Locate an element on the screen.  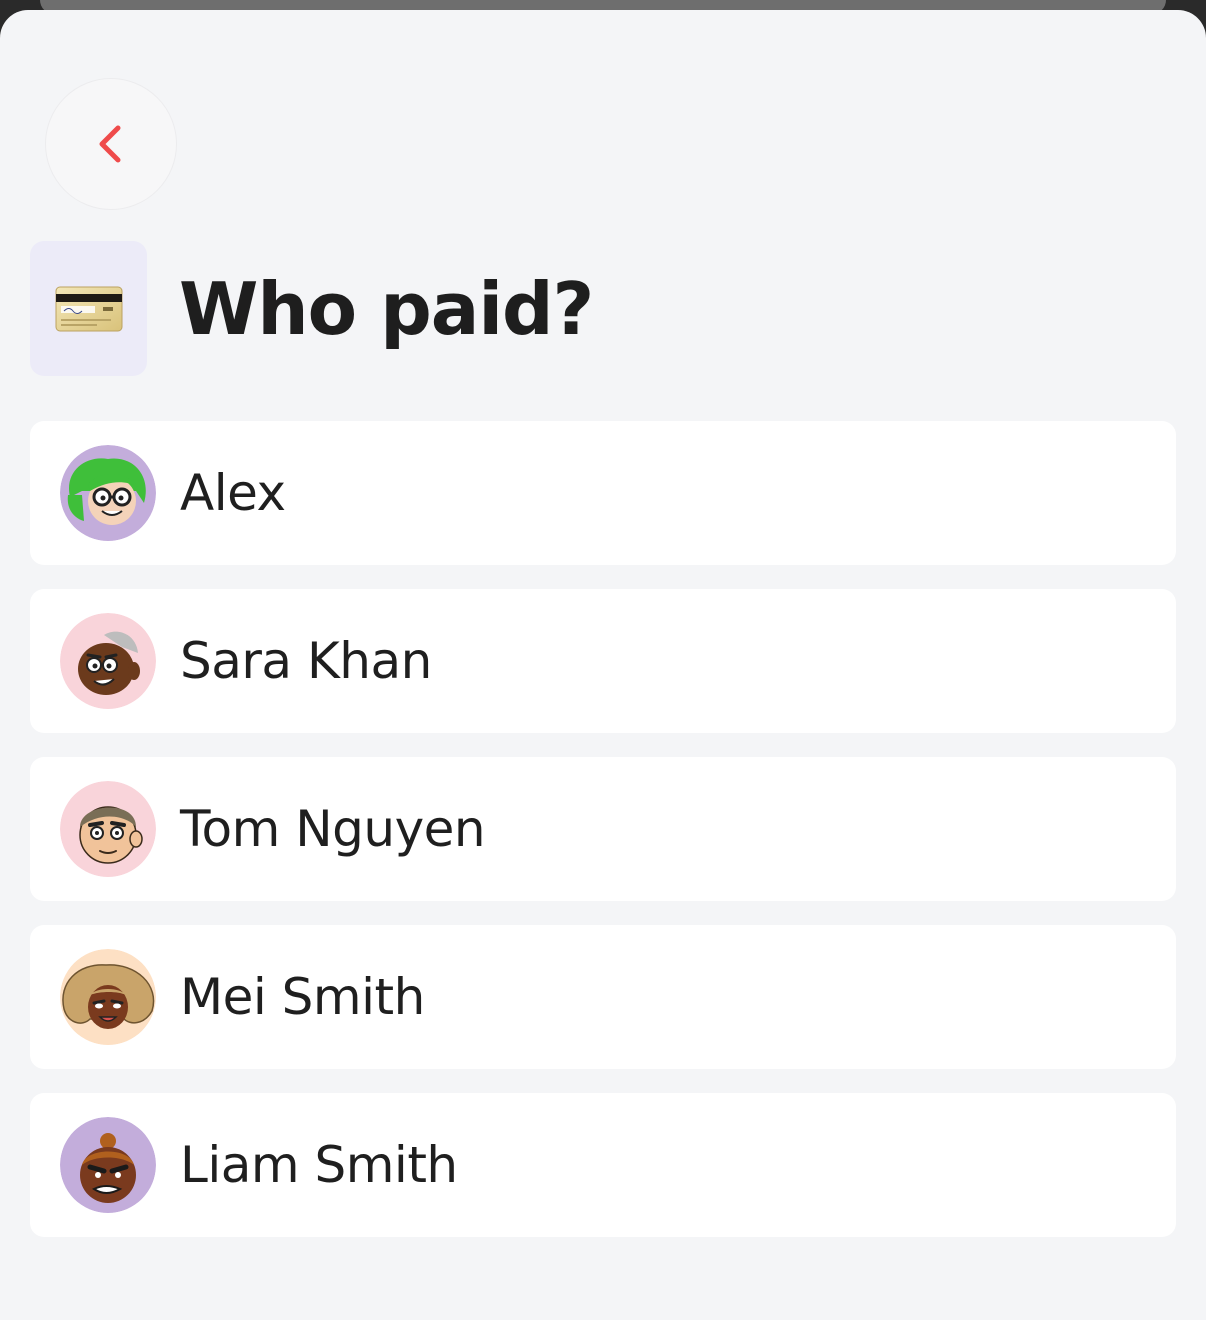
avatar-liam-smith-icon is located at coordinates (108, 1165).